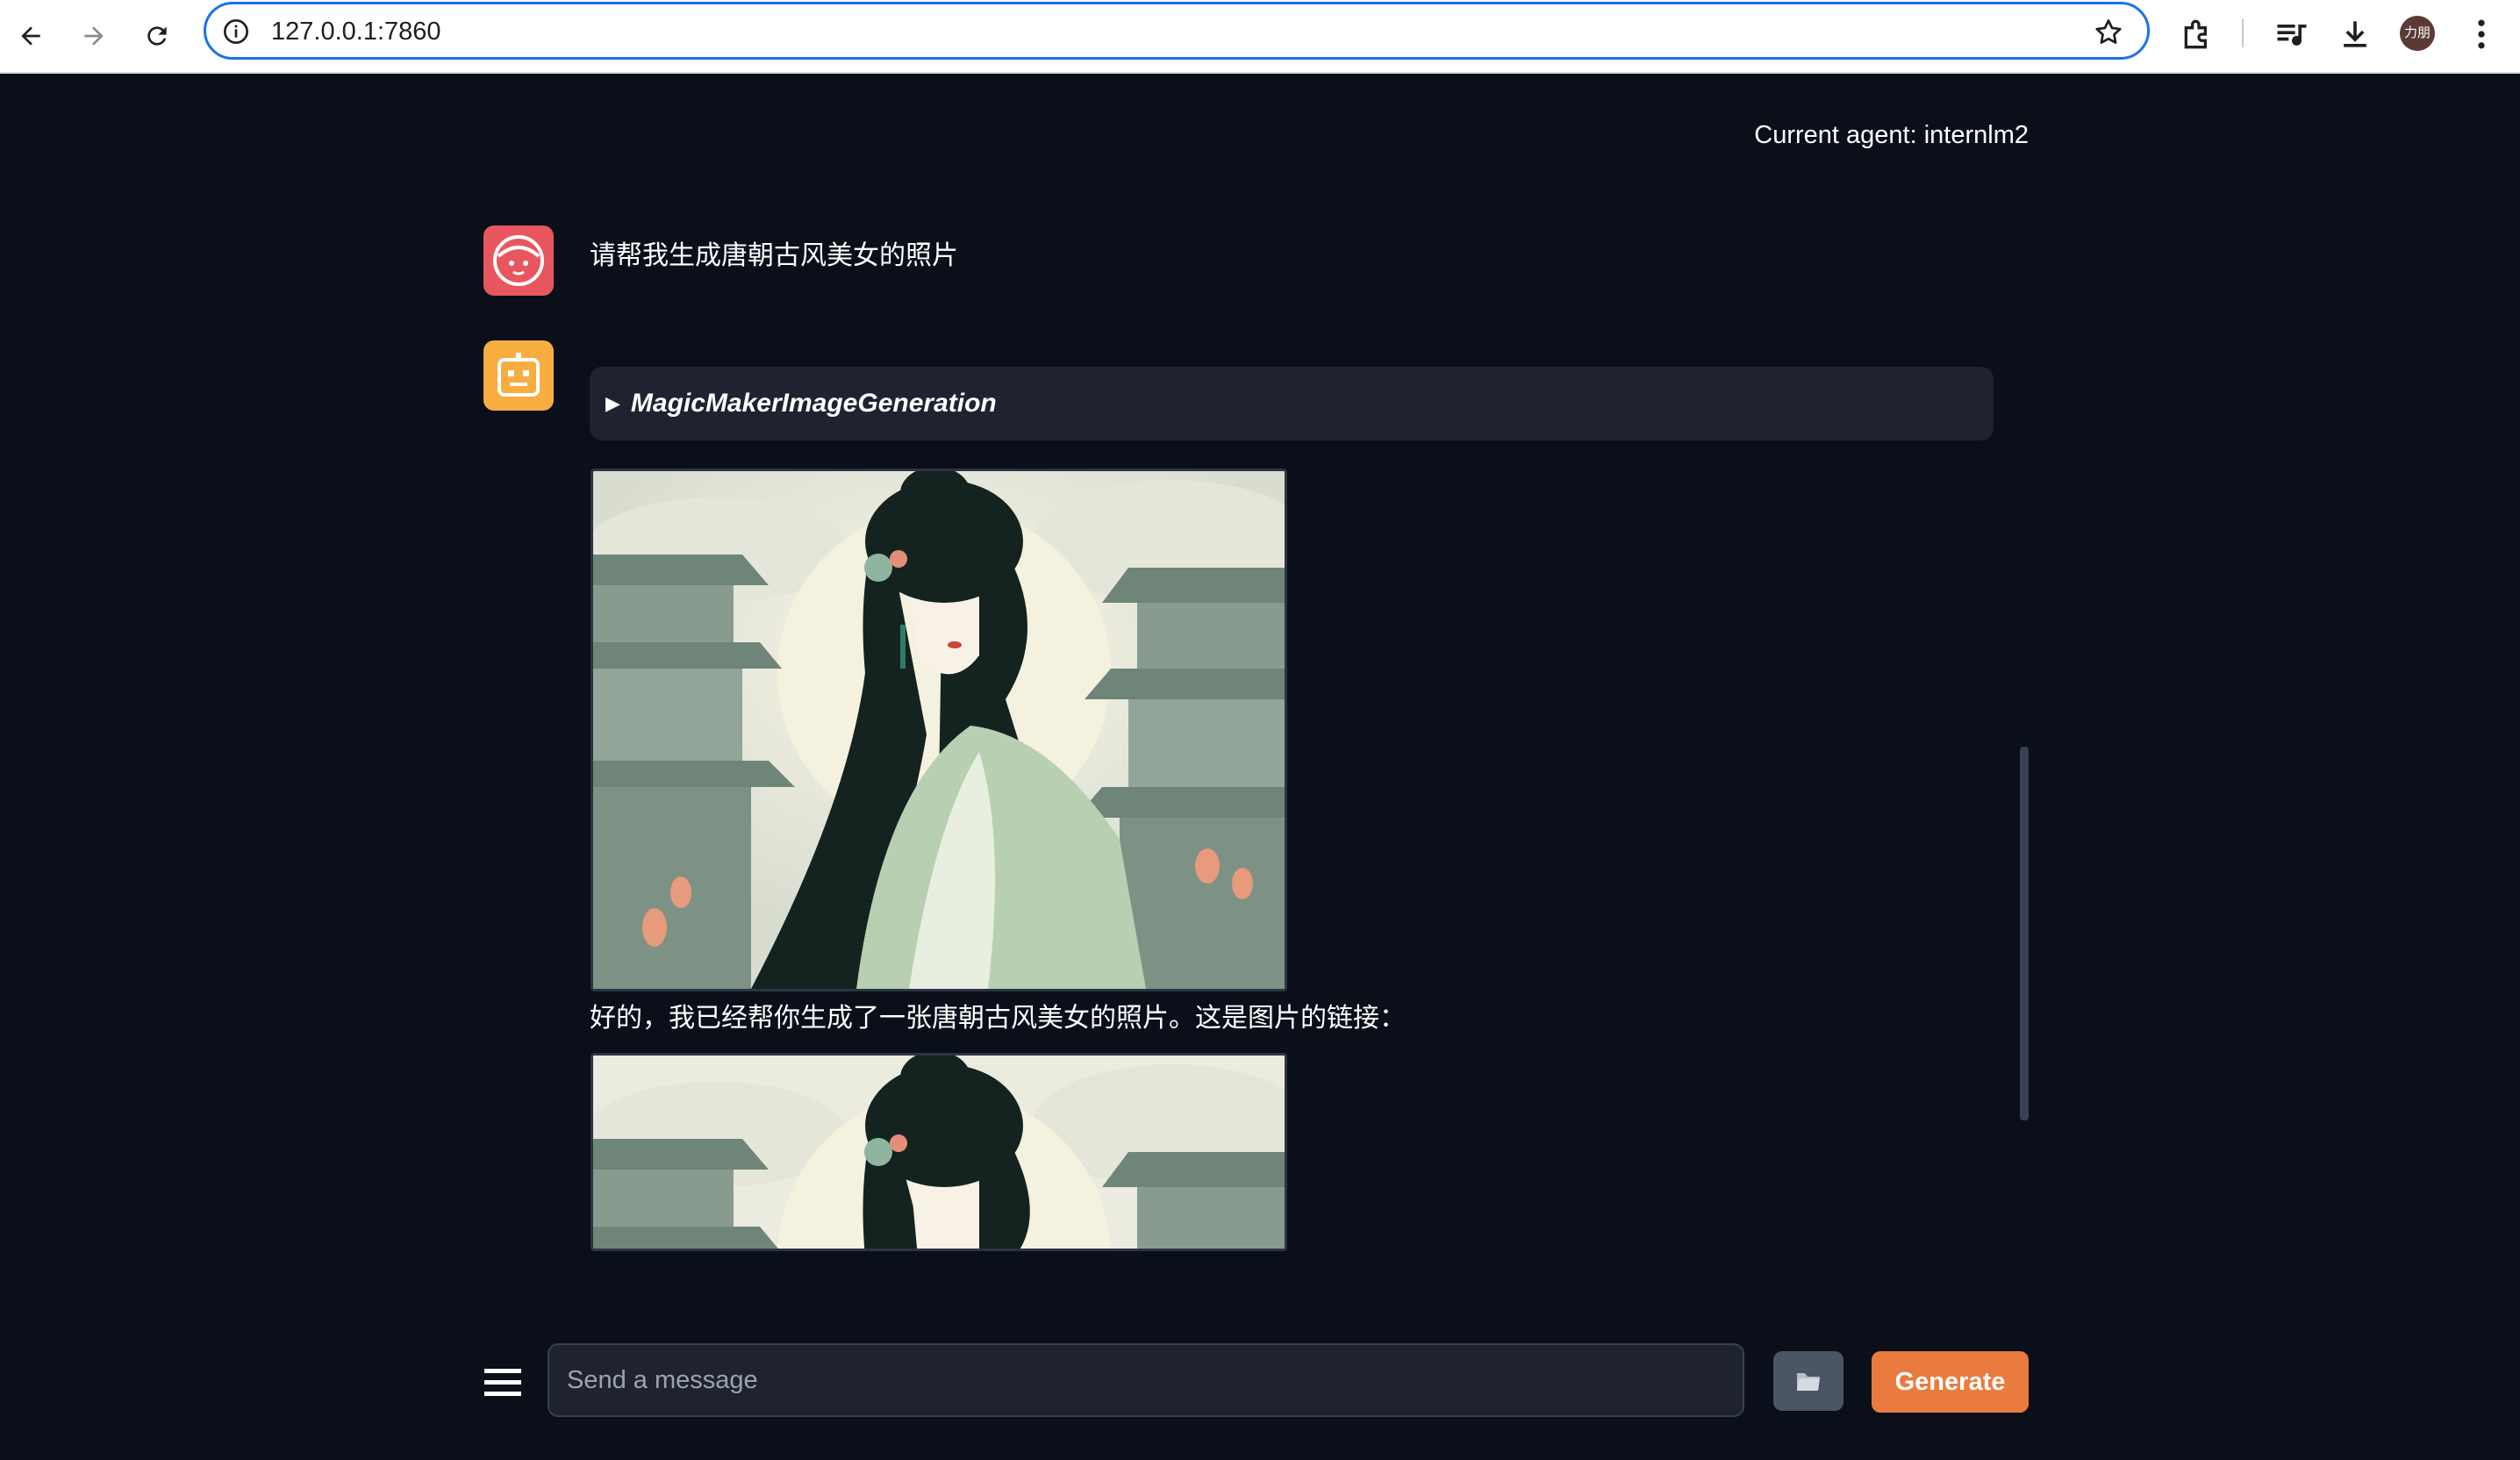  I want to click on reload-icon, so click(157, 36).